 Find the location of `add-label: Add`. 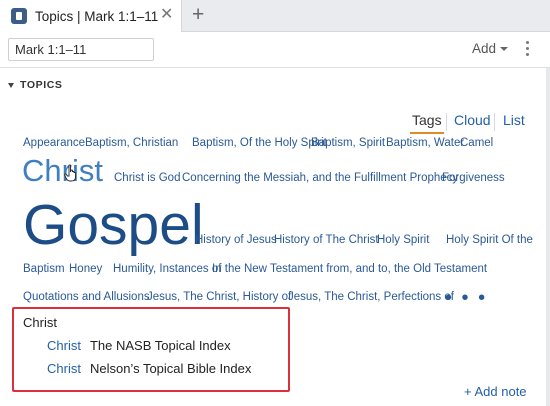

add-label: Add is located at coordinates (484, 48).